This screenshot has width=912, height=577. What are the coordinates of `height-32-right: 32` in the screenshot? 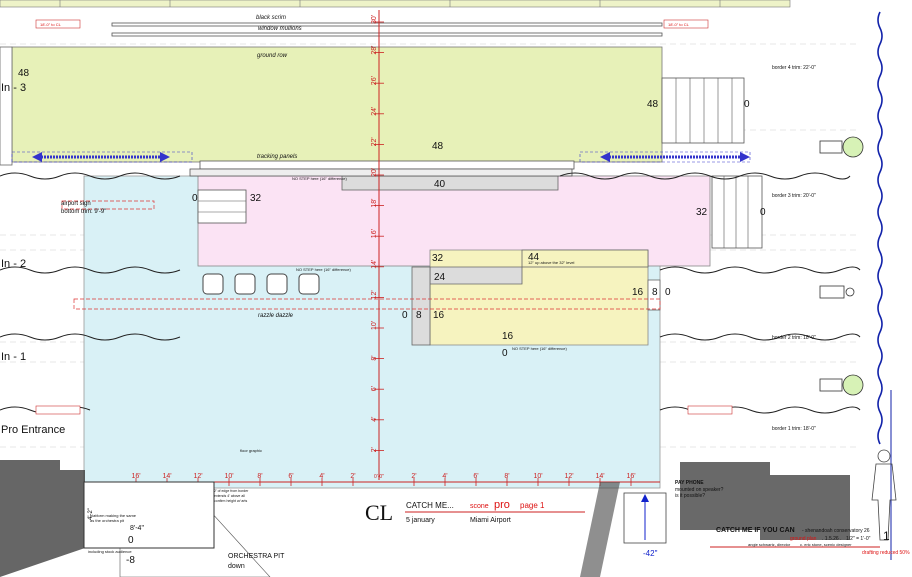 It's located at (702, 212).